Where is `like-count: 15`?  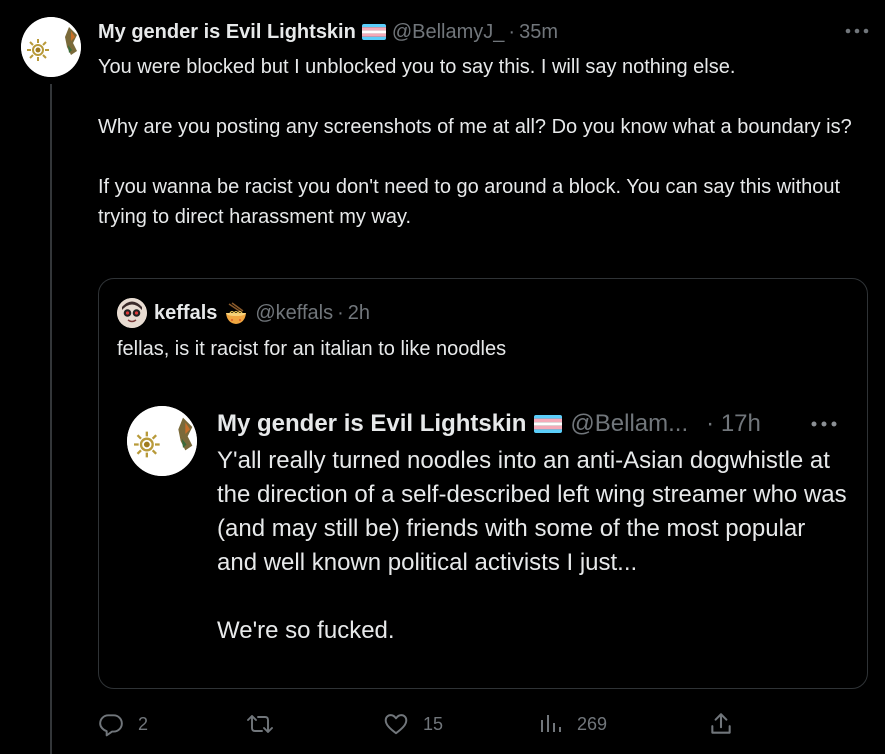
like-count: 15 is located at coordinates (433, 723).